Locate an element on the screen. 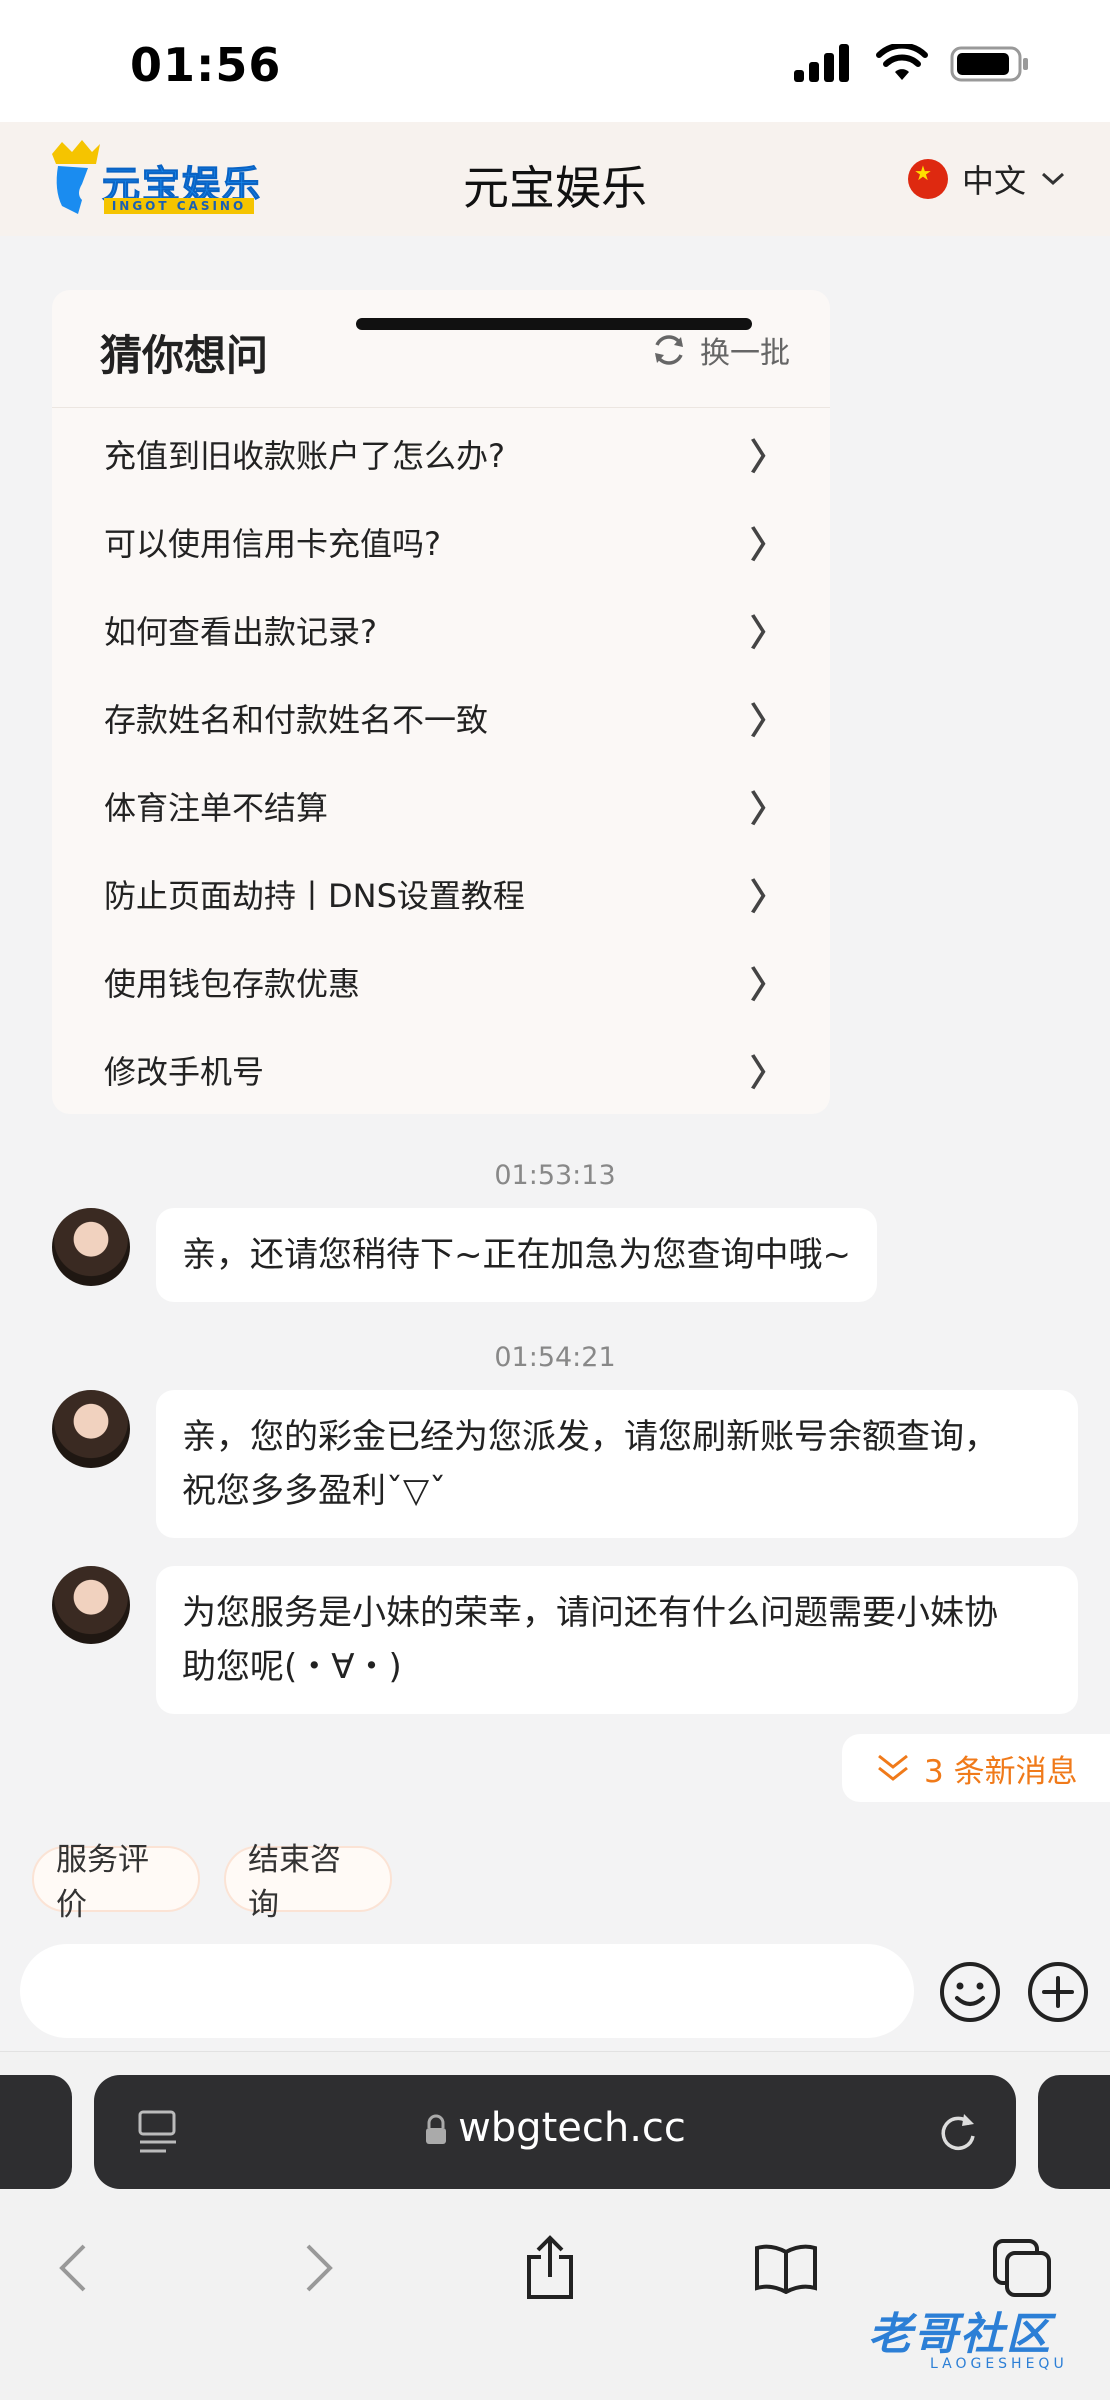 This screenshot has width=1110, height=2400. language-selector: 中文 is located at coordinates (986, 179).